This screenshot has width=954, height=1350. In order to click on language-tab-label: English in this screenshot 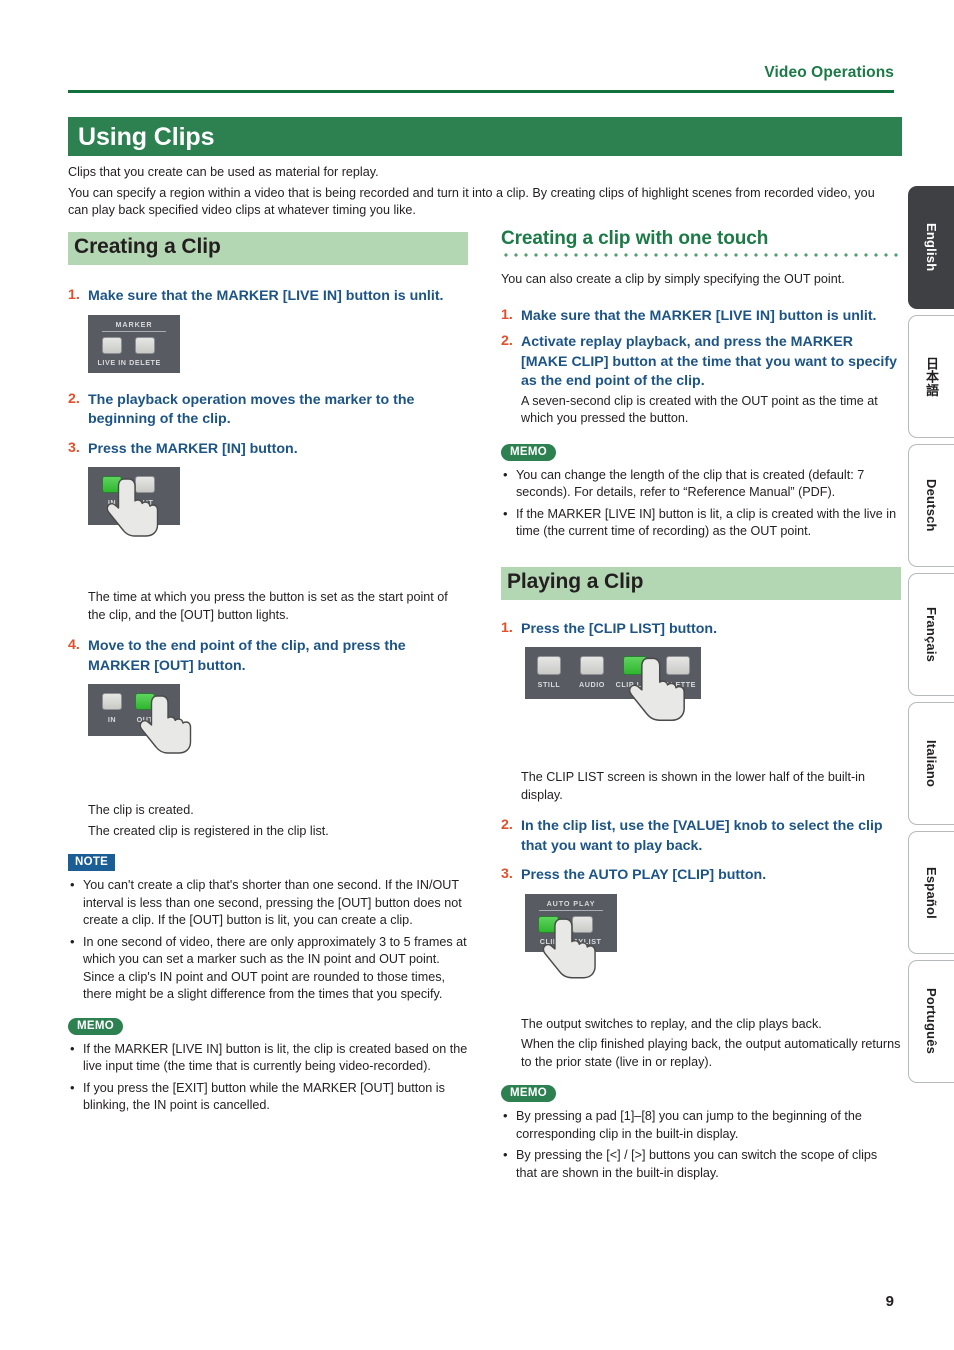, I will do `click(931, 247)`.